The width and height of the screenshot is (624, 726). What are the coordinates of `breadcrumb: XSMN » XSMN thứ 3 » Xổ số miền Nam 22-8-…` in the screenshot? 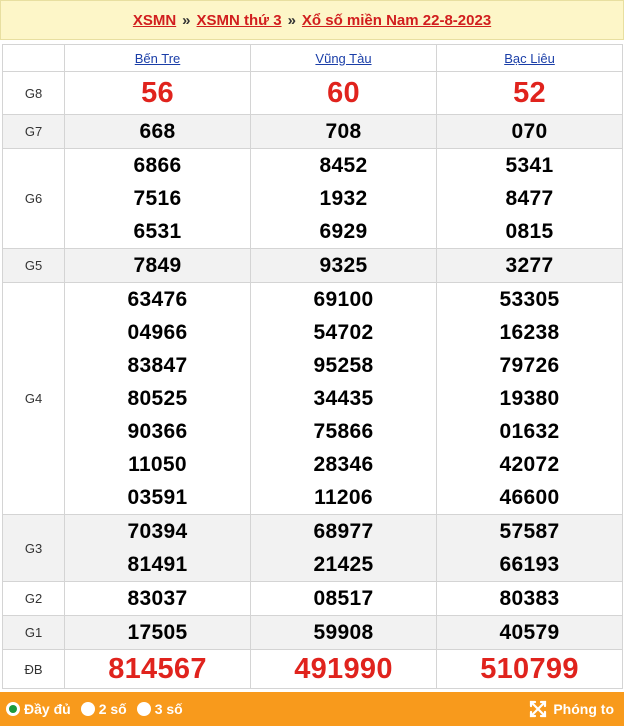 It's located at (312, 20).